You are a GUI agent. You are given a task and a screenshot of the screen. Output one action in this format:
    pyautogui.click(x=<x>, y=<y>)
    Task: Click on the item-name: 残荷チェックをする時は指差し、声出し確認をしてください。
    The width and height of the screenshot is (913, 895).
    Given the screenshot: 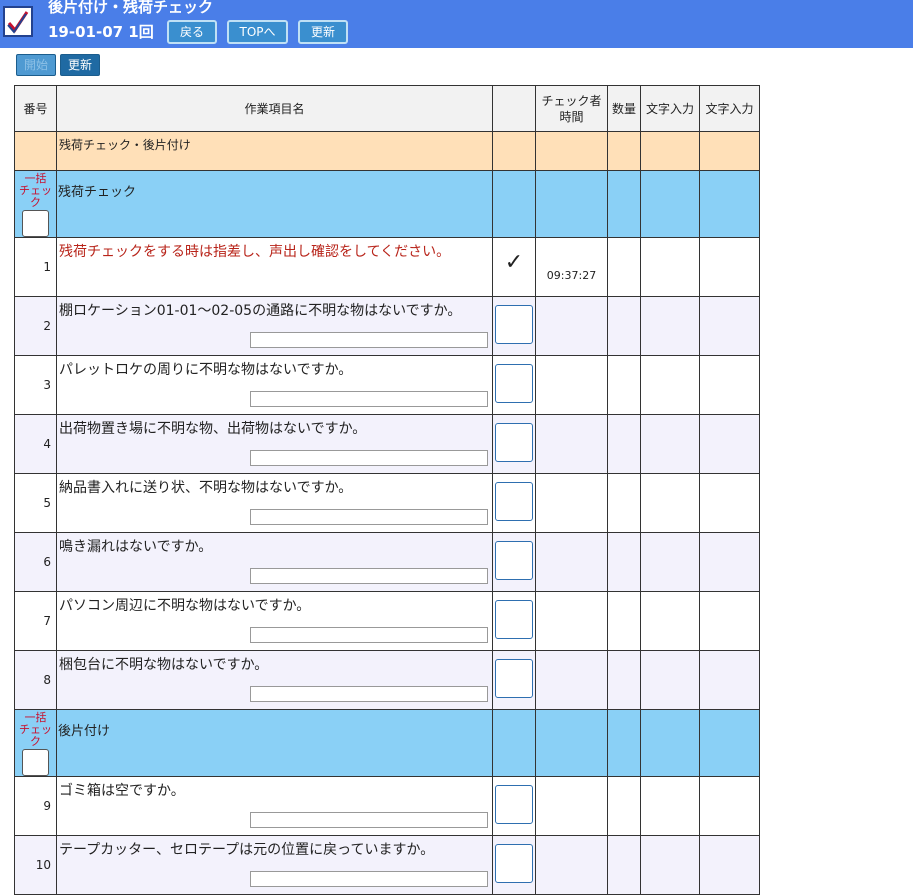 What is the action you would take?
    pyautogui.click(x=255, y=252)
    